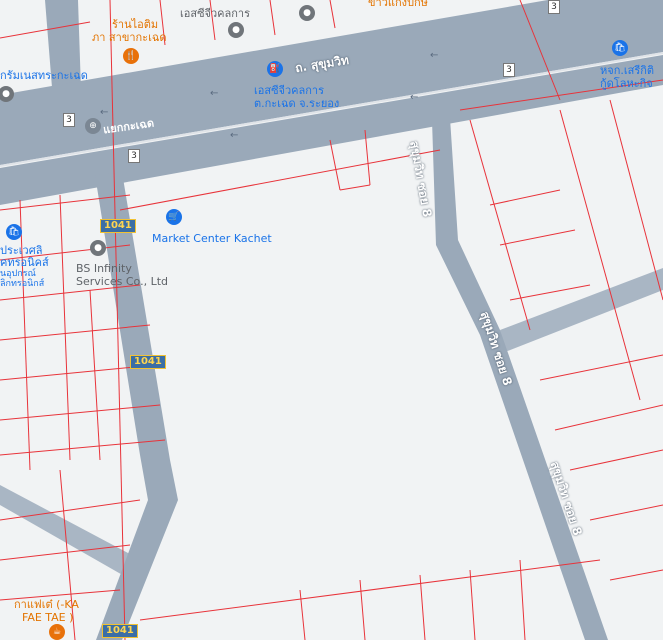 This screenshot has height=640, width=663. I want to click on restaurant-icon: 🍴, so click(131, 56).